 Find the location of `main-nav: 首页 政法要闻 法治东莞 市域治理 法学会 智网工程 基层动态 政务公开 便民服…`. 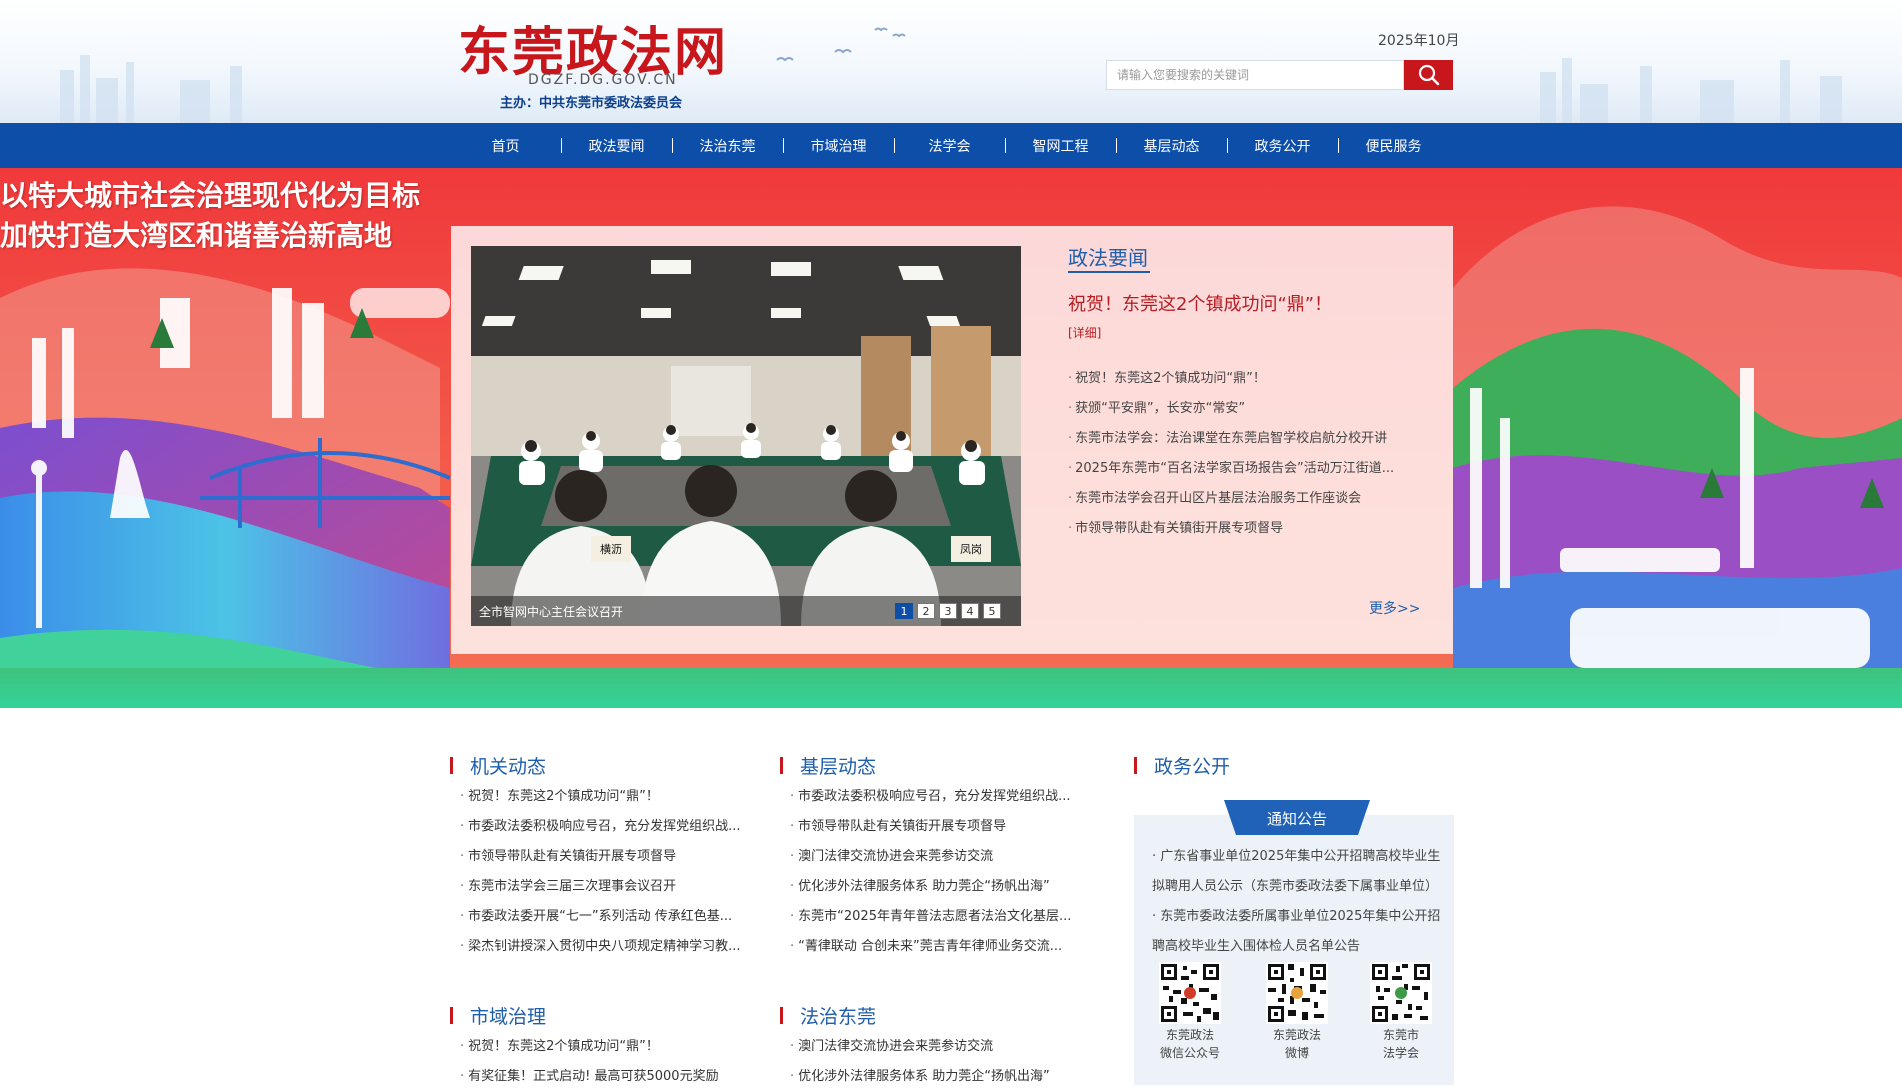

main-nav: 首页 政法要闻 法治东莞 市域治理 法学会 智网工程 基层动态 政务公开 便民服… is located at coordinates (951, 145).